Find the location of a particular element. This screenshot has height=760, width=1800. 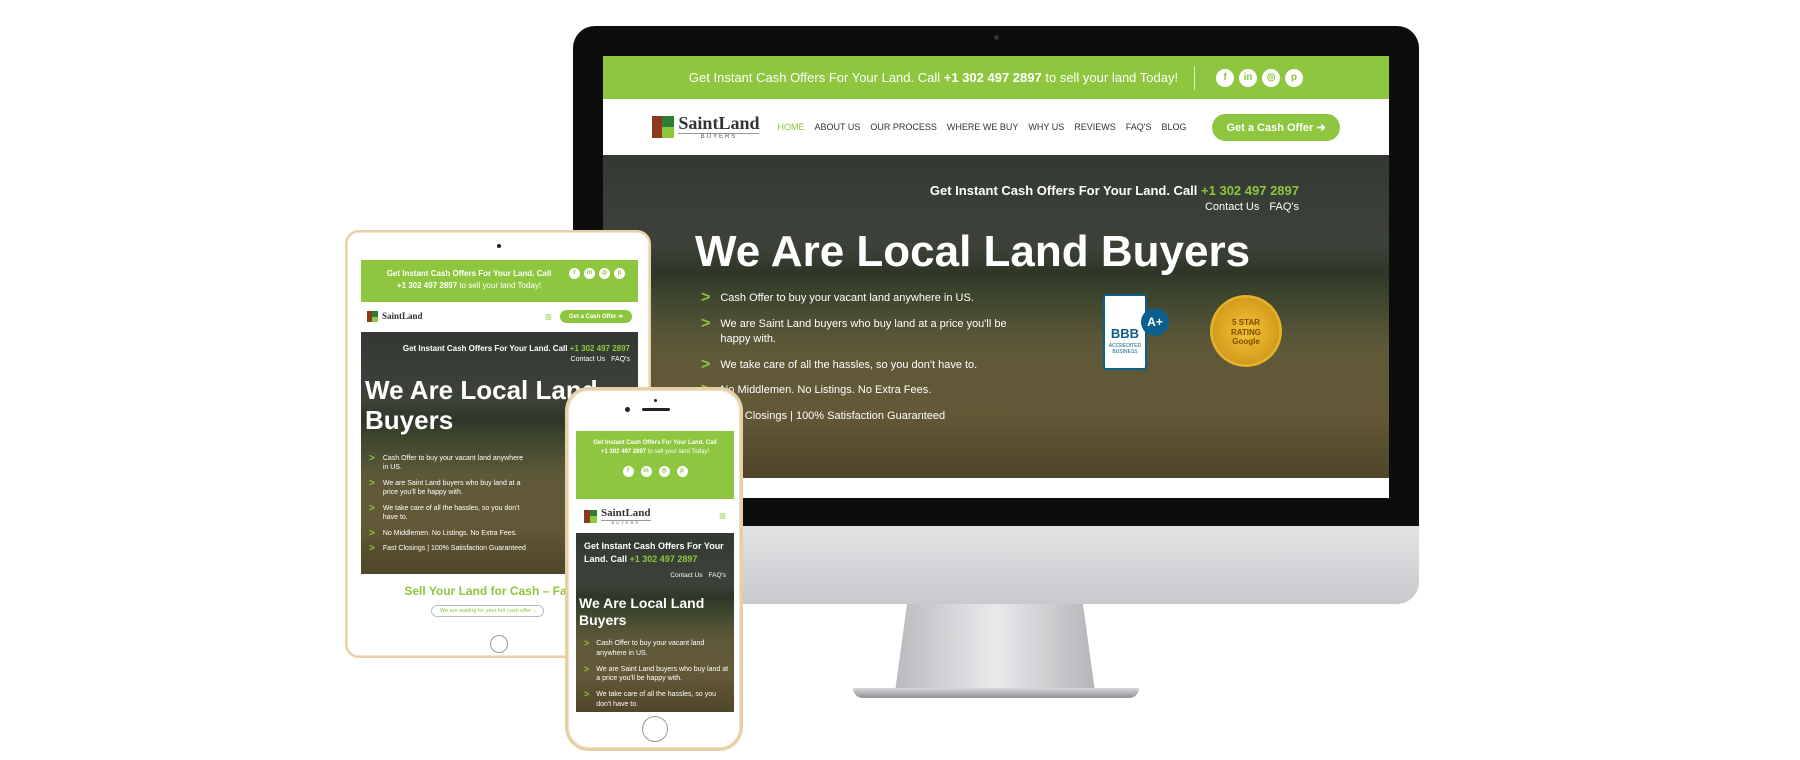

ipad-camera is located at coordinates (499, 246).